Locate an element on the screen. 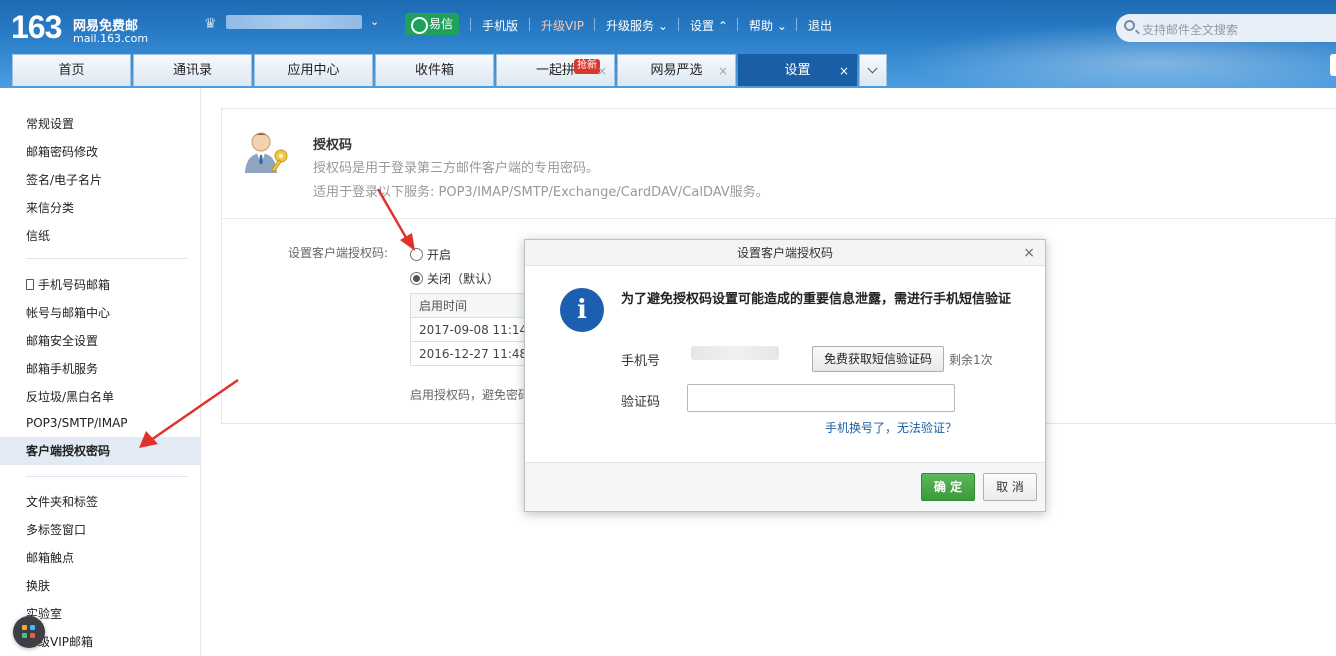 The height and width of the screenshot is (656, 1336). sidebar-item-password: 邮箱密码修改 is located at coordinates (62, 151).